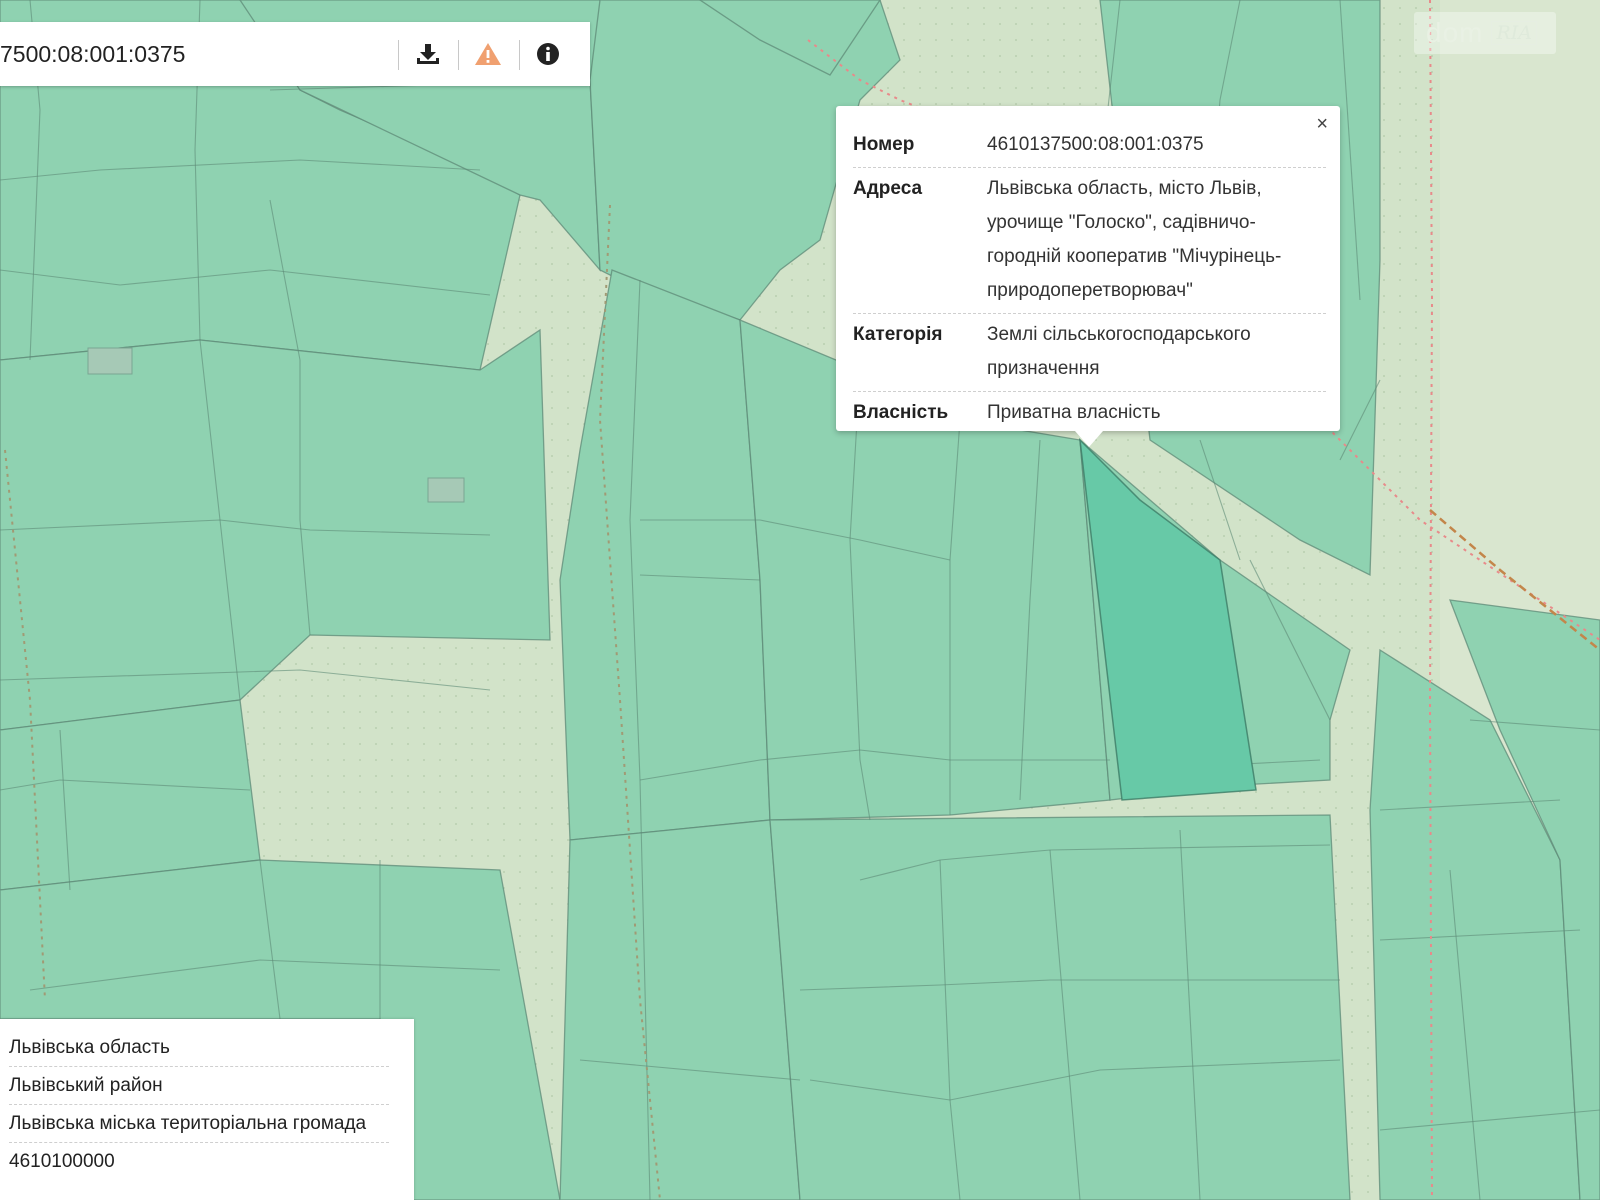 Image resolution: width=1600 pixels, height=1200 pixels. What do you see at coordinates (1119, 351) in the screenshot?
I see `popup-value: Землі сільськогосподарського призначення` at bounding box center [1119, 351].